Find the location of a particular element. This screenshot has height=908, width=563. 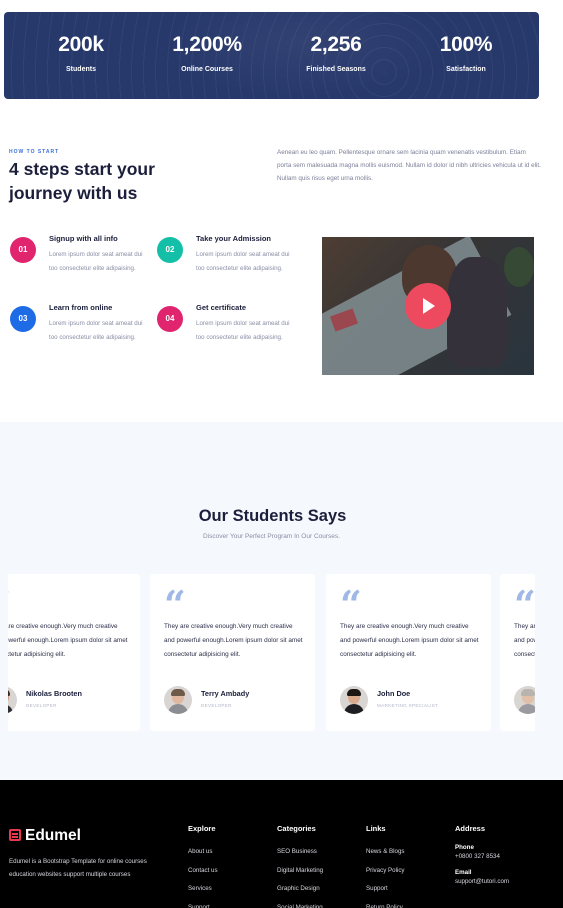

footer-heading: Address is located at coordinates (470, 828).